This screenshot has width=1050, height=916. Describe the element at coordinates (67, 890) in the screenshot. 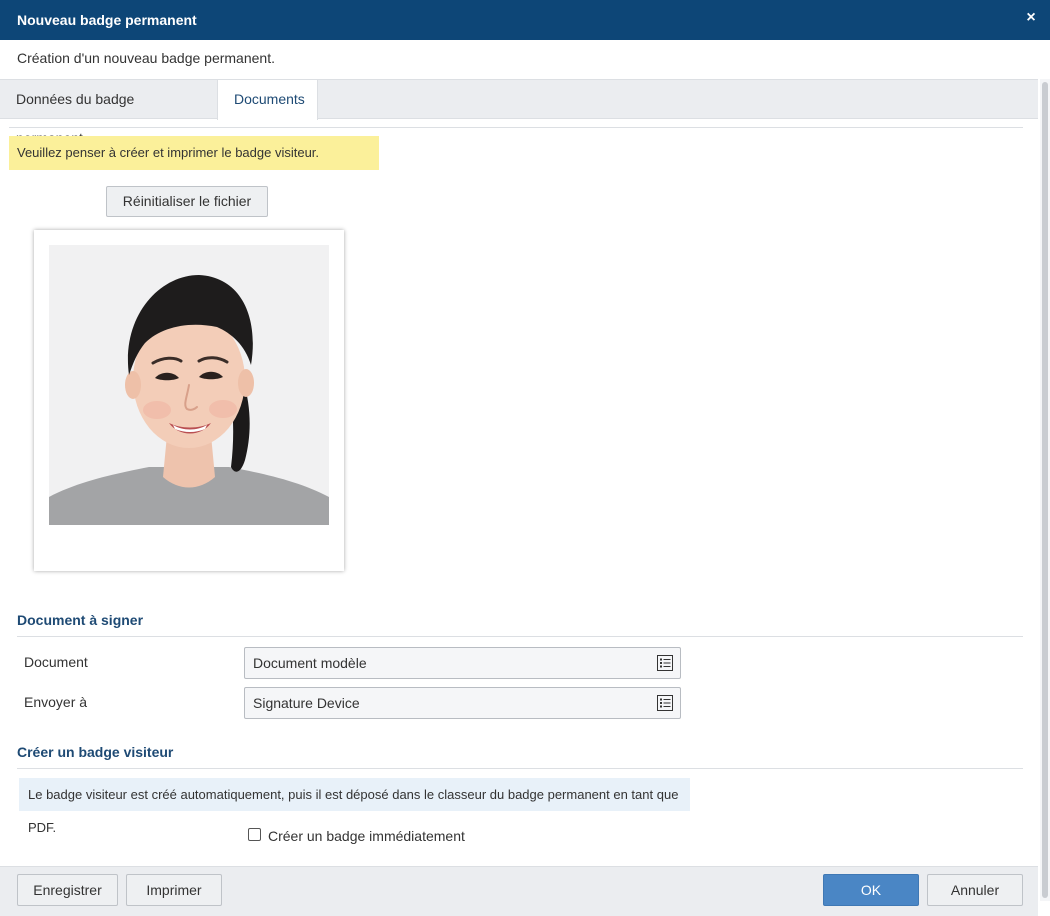

I see `save-button: Enregistrer` at that location.